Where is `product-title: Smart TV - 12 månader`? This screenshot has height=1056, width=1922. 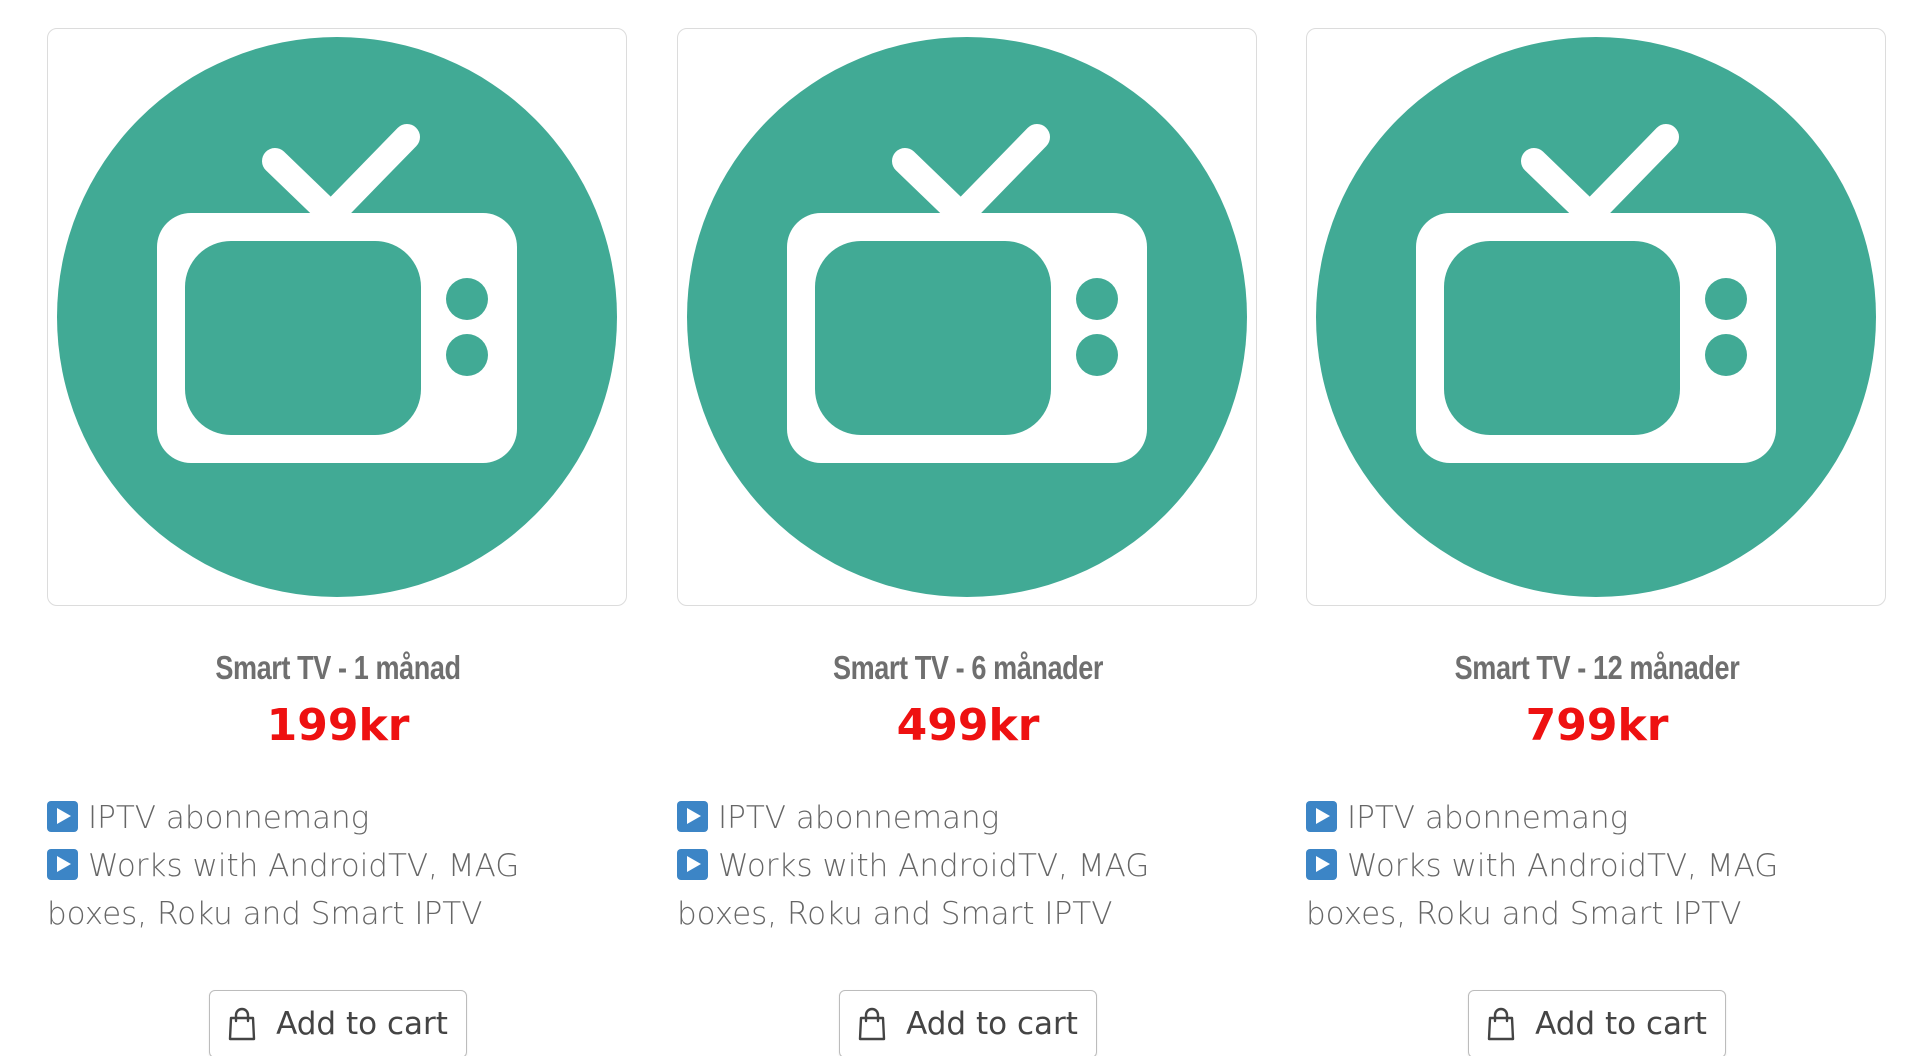 product-title: Smart TV - 12 månader is located at coordinates (1596, 668).